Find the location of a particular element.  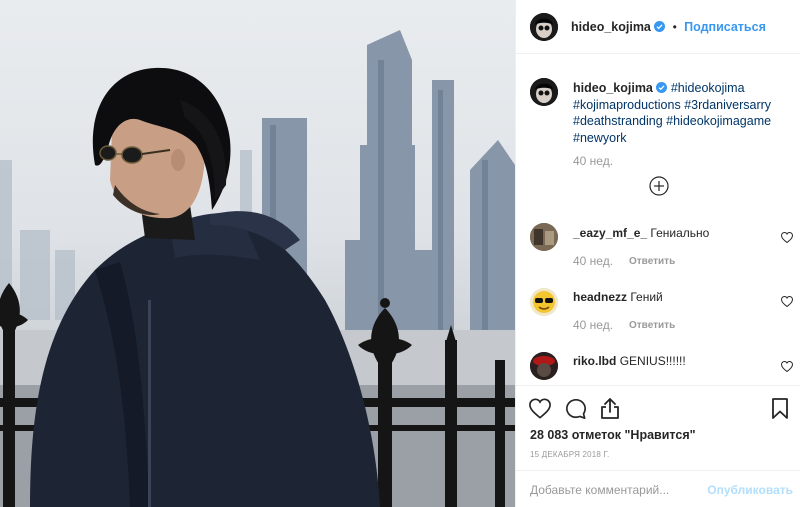

like-heart-icon is located at coordinates (540, 408).